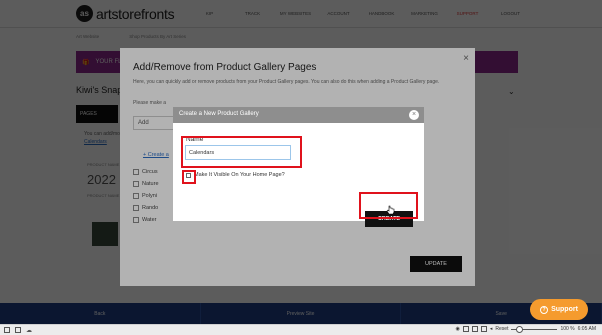 The width and height of the screenshot is (602, 335). I want to click on support-button: ? Support, so click(559, 309).